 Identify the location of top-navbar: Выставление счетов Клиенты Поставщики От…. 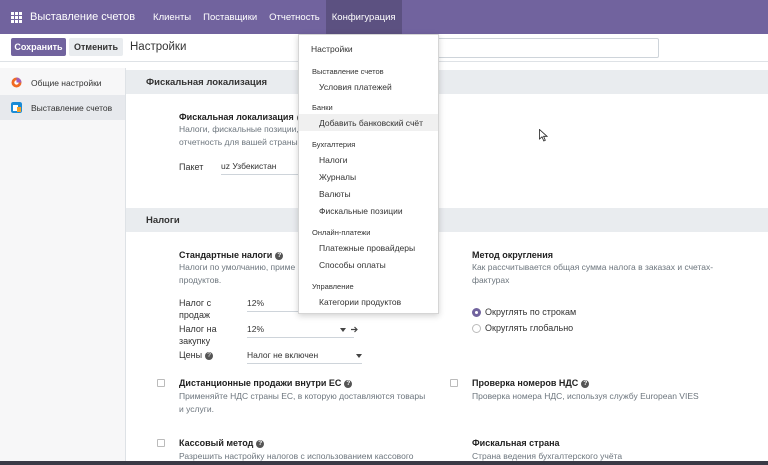
(384, 17).